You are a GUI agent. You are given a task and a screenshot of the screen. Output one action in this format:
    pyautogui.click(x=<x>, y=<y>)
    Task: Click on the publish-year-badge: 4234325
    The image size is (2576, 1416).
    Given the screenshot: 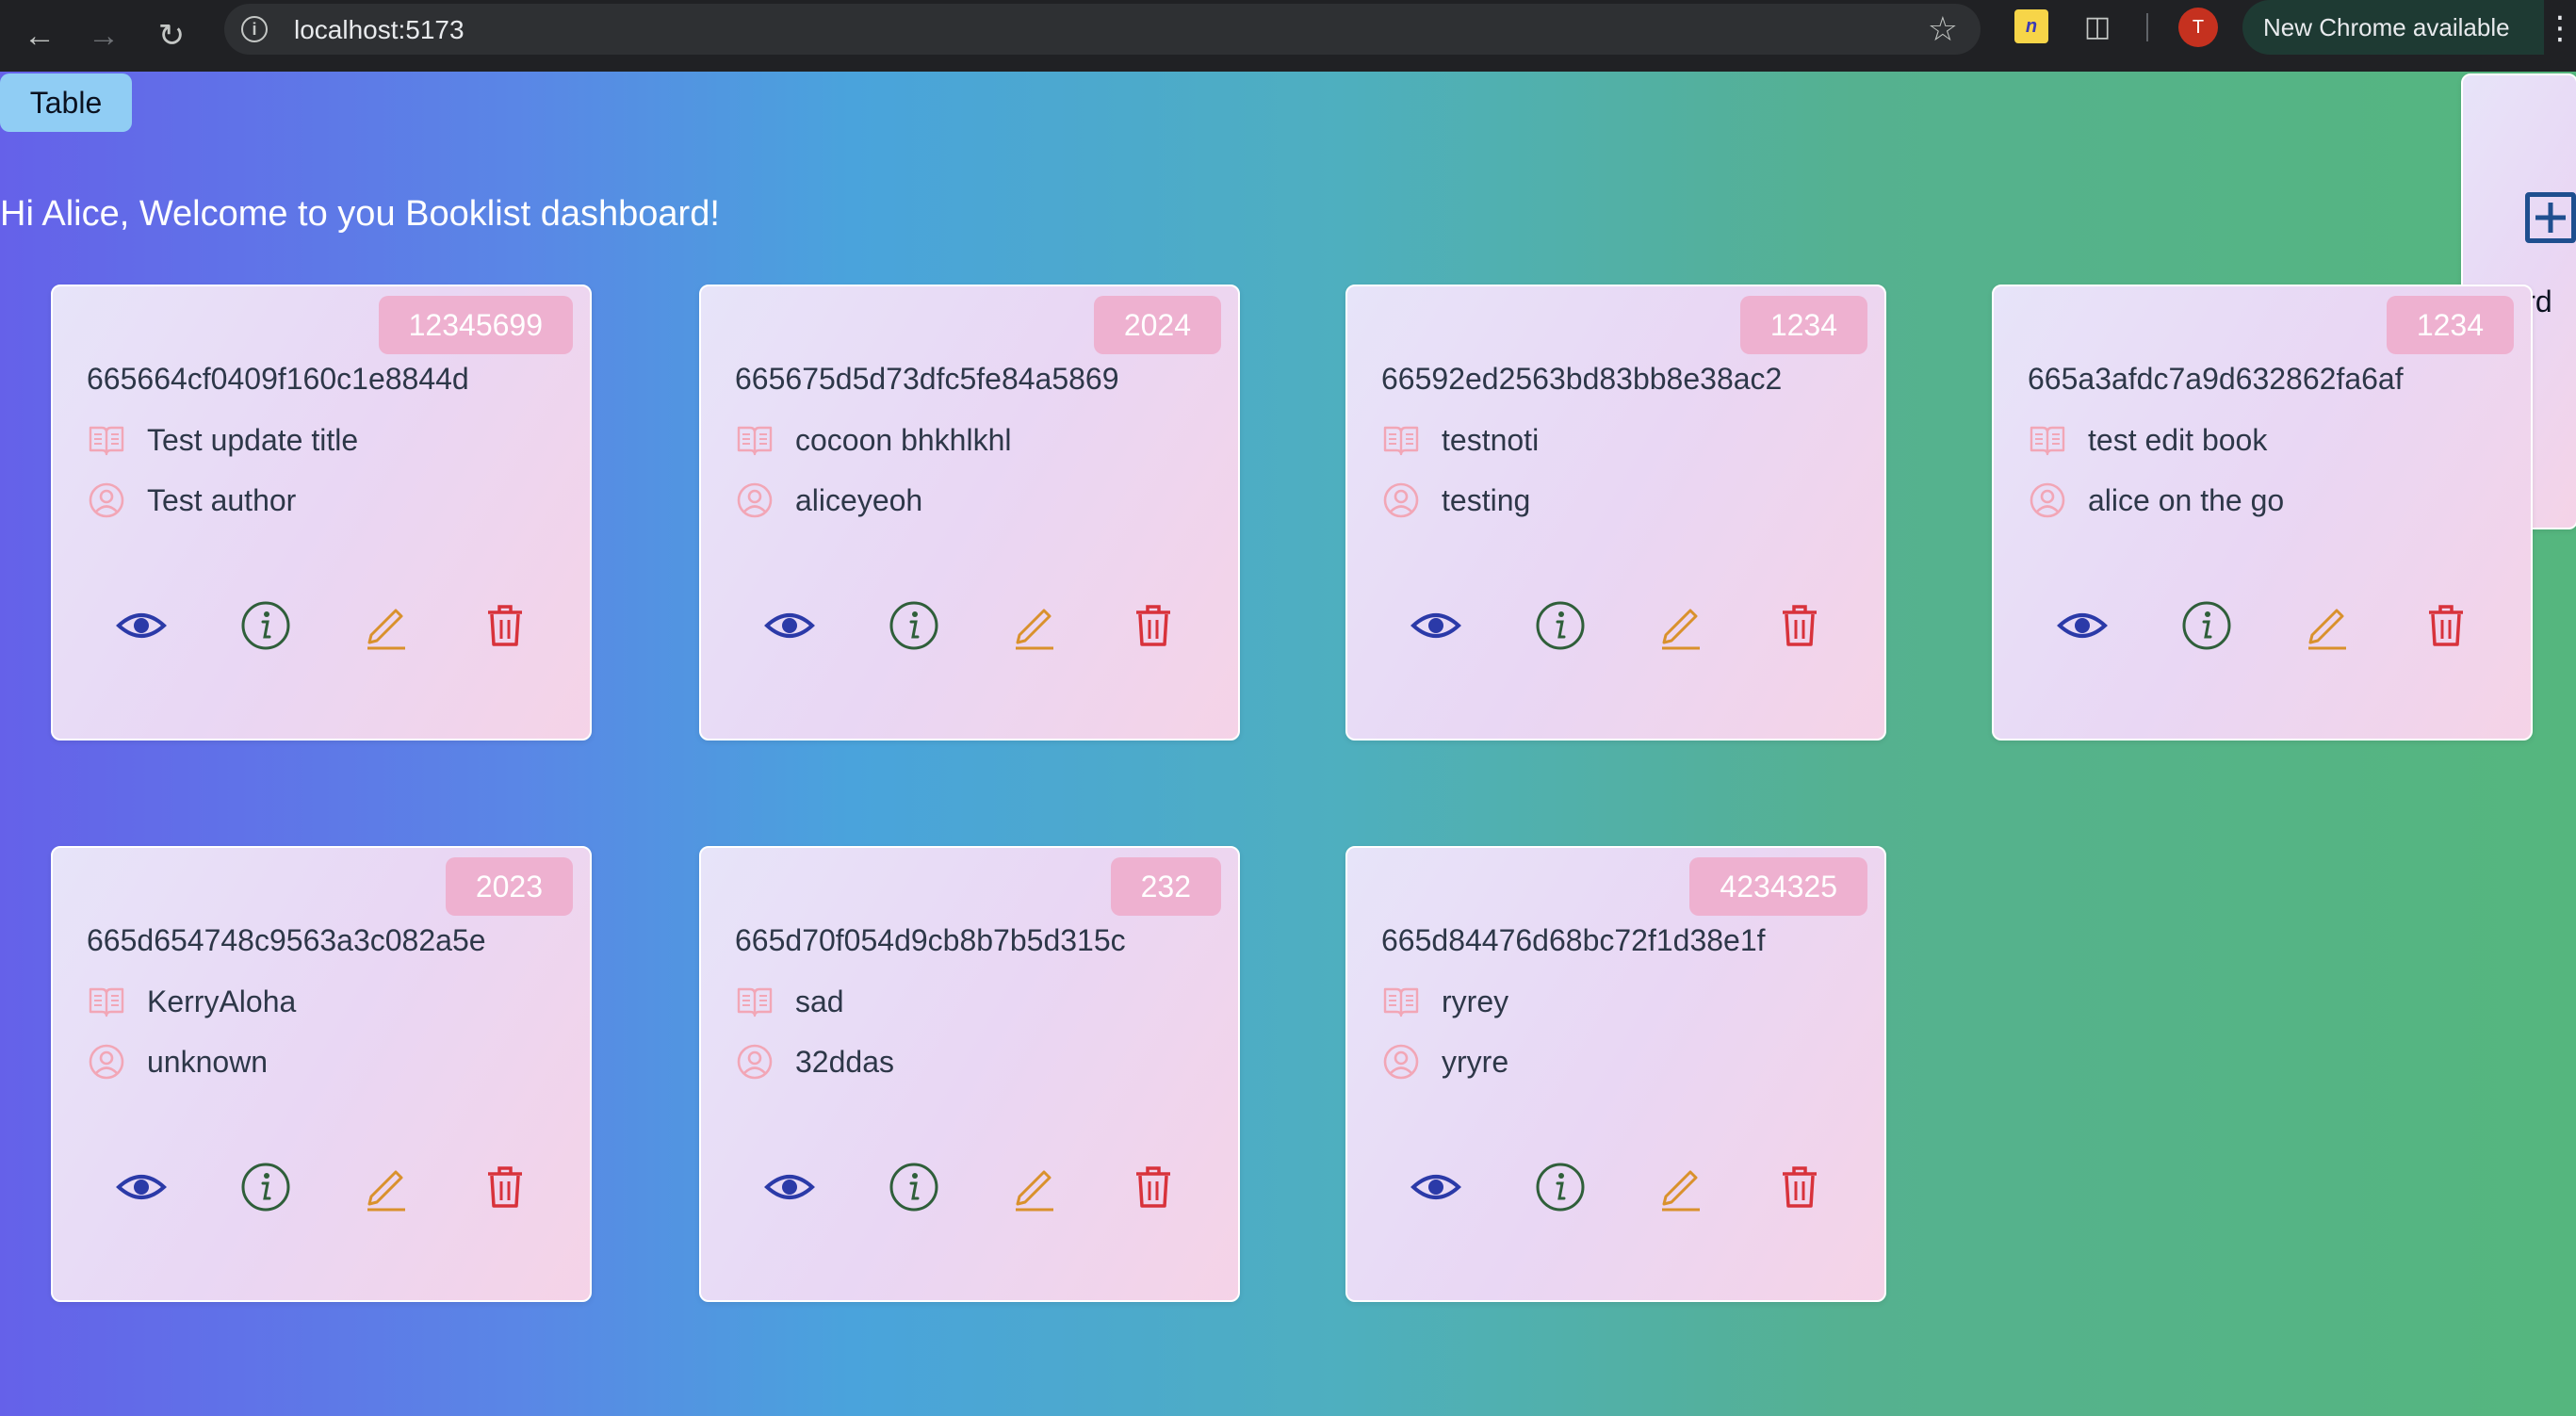 What is the action you would take?
    pyautogui.click(x=1778, y=886)
    